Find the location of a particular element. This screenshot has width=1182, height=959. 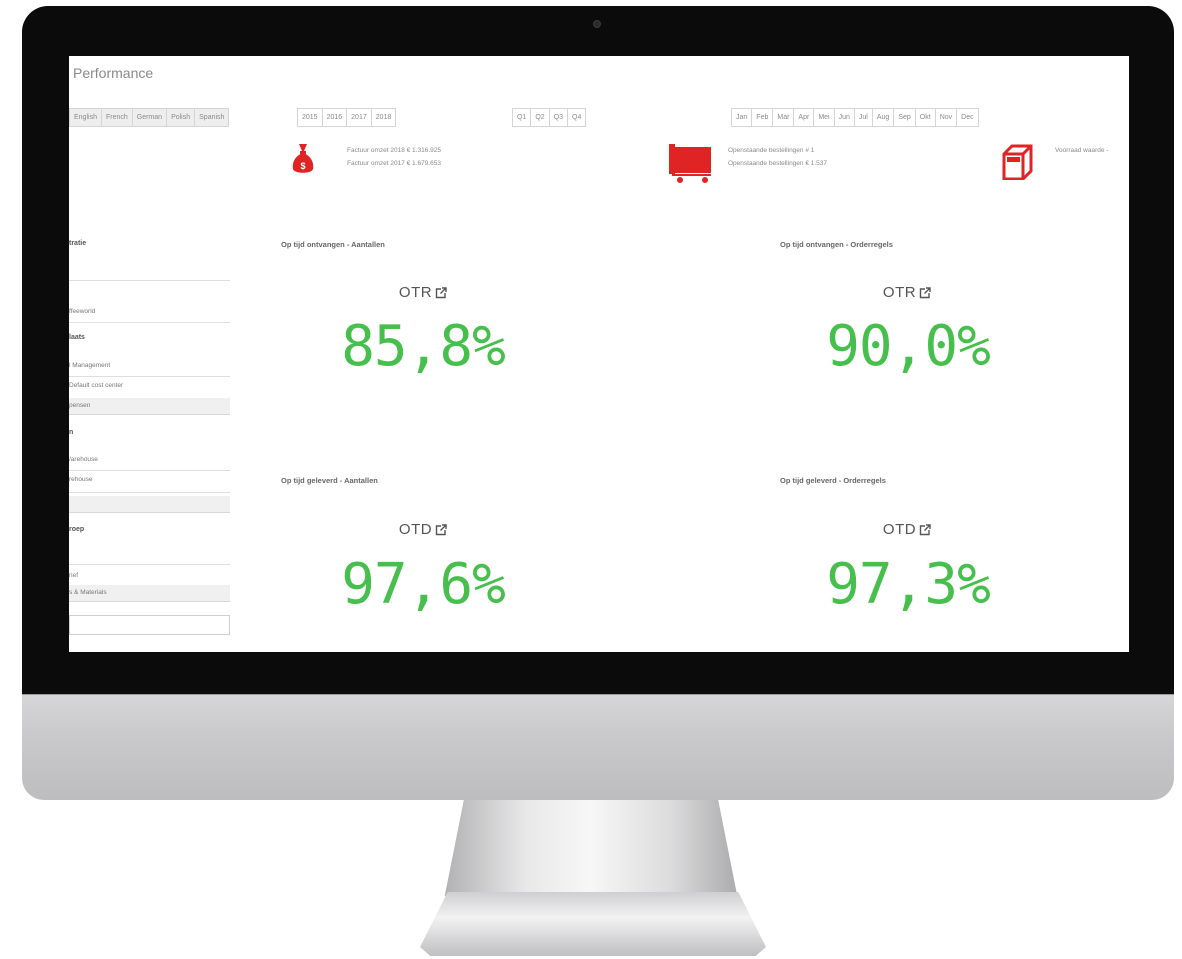

sidebar-heading: roep is located at coordinates (77, 529).